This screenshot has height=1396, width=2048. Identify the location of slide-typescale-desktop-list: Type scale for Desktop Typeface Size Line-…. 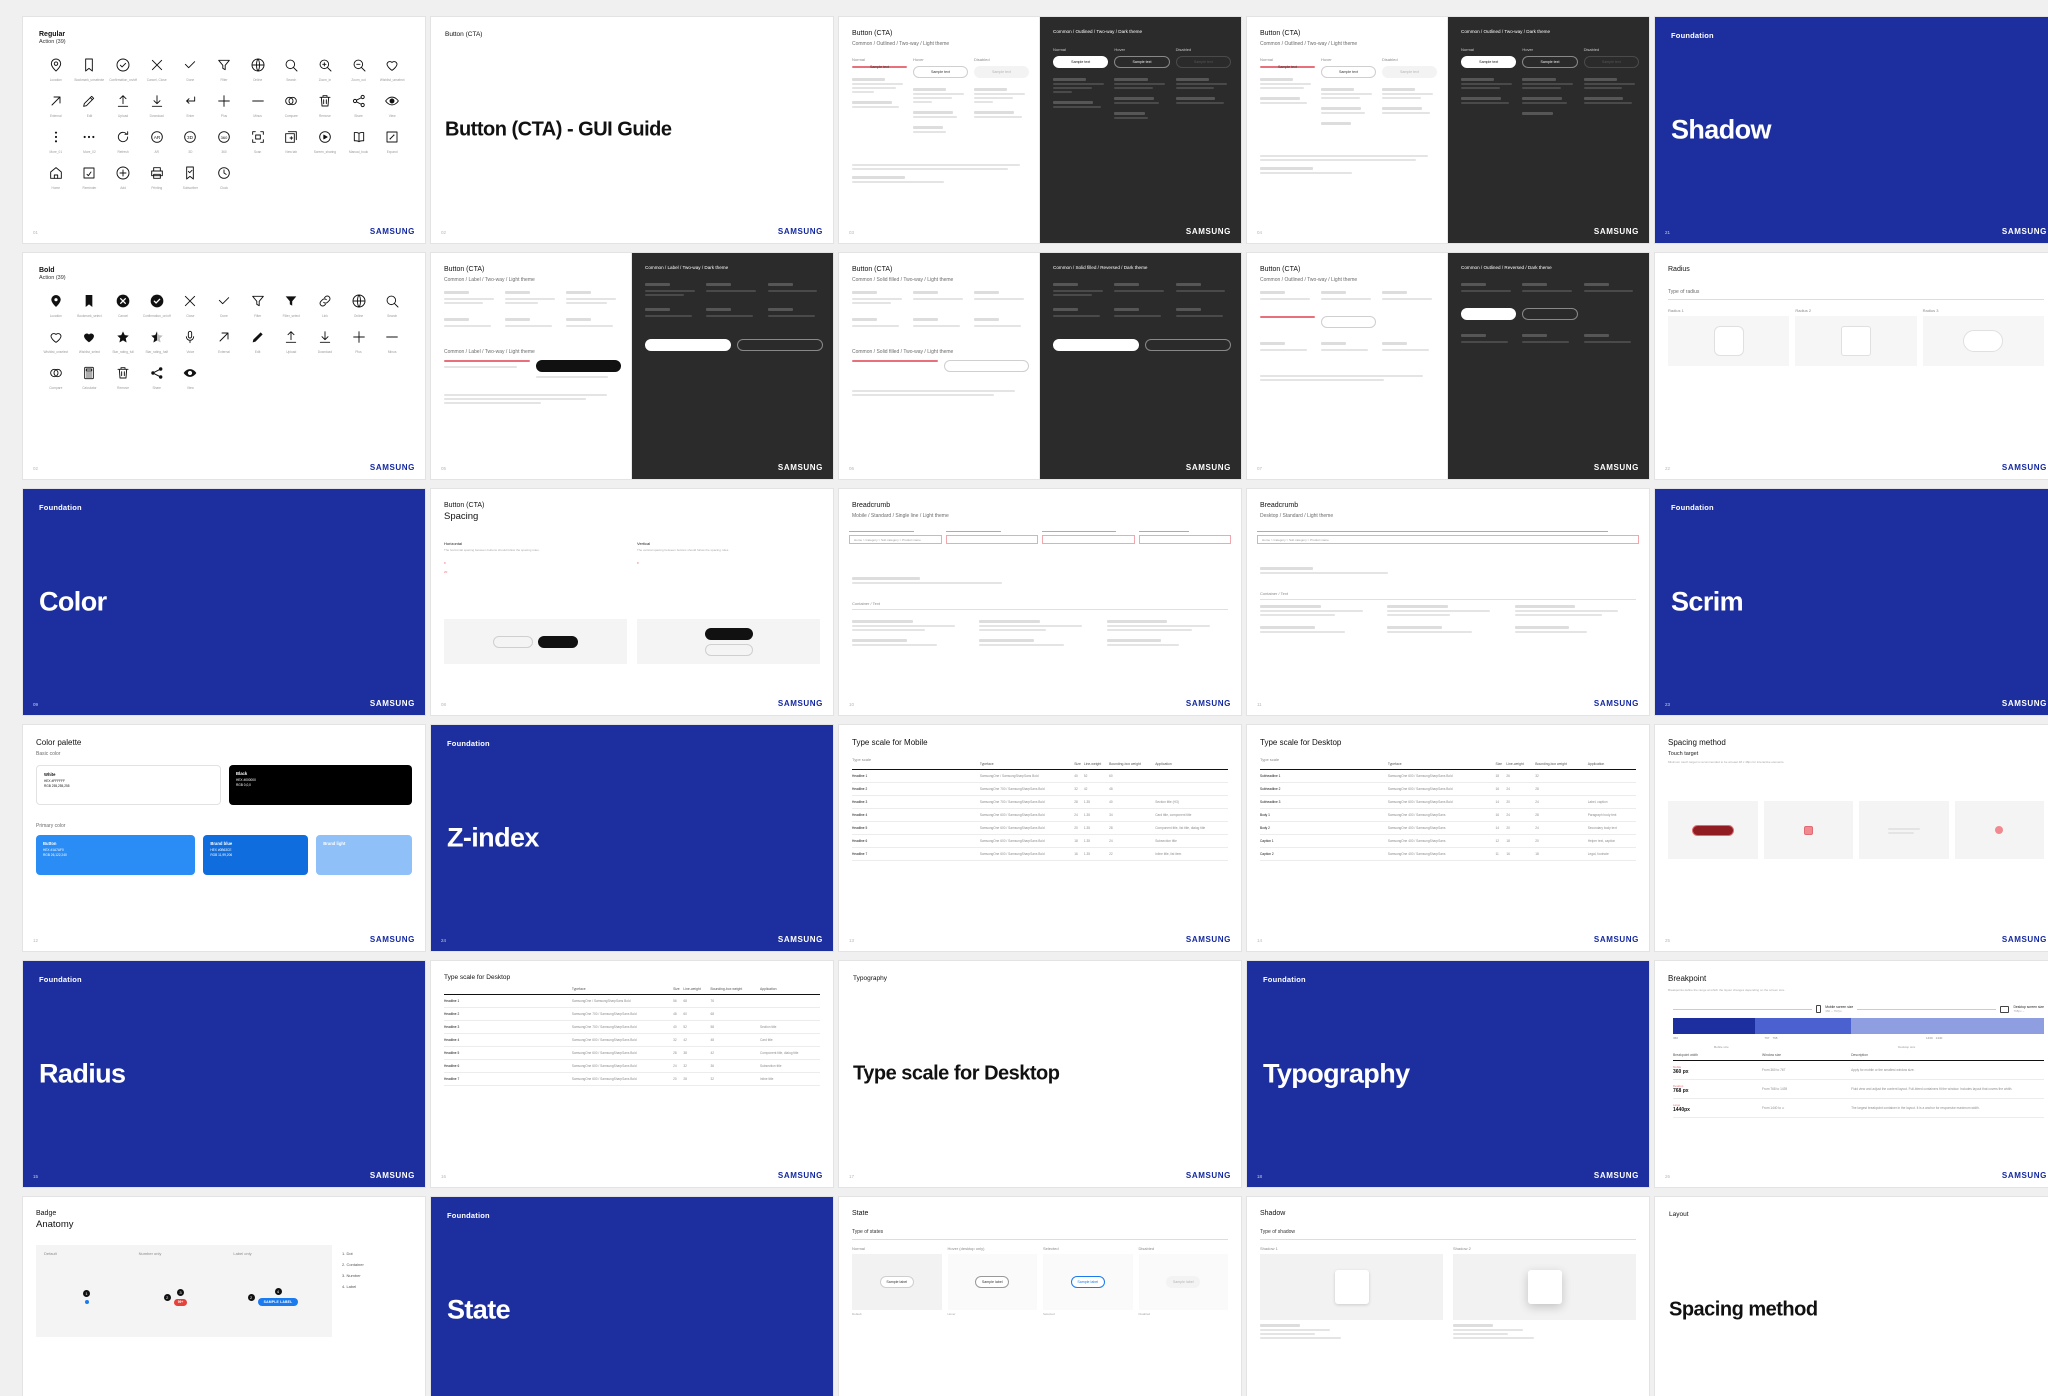
(632, 1074).